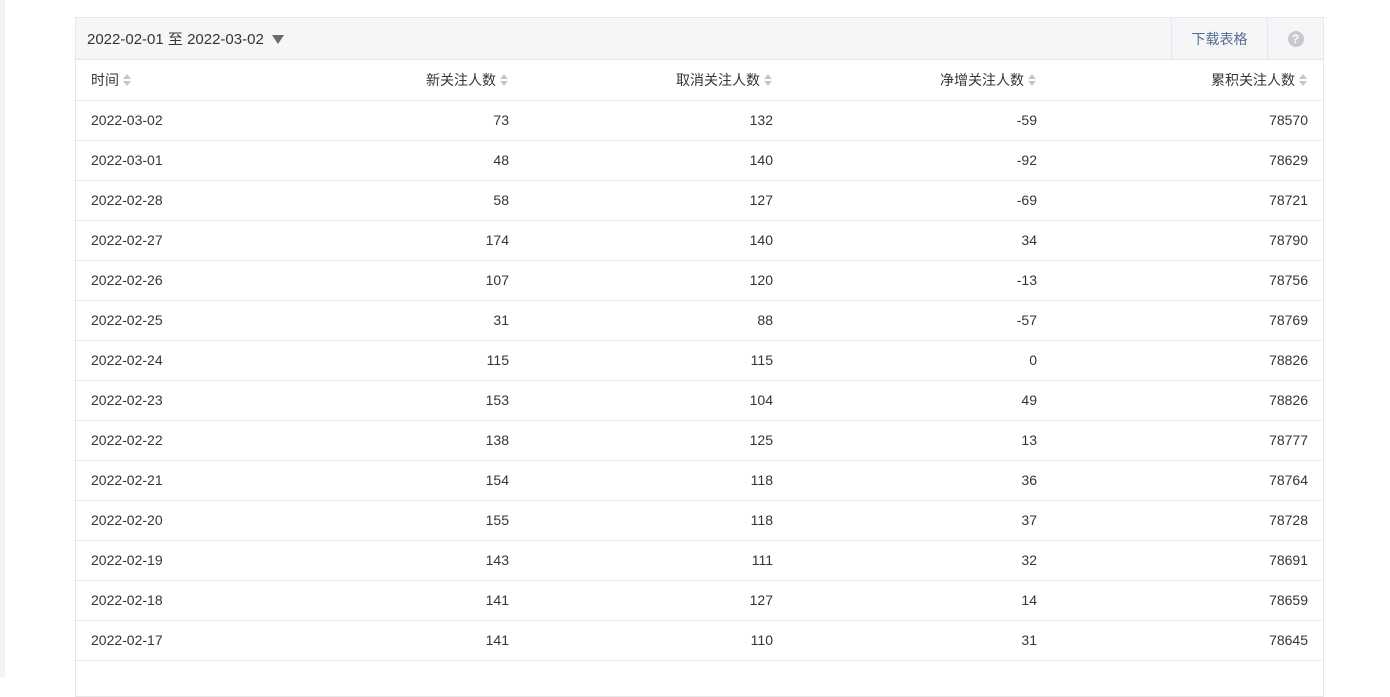 The height and width of the screenshot is (697, 1390). I want to click on cell-unfollows: 132, so click(649, 120).